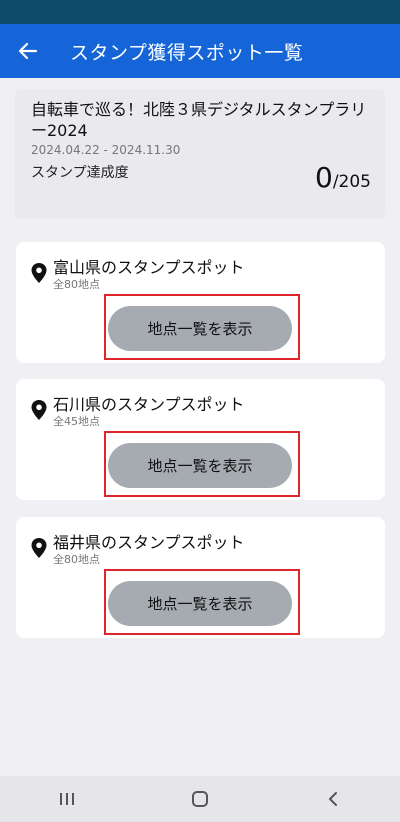 This screenshot has width=400, height=822. Describe the element at coordinates (106, 150) in the screenshot. I see `rally-dates: 2024.04.22 - 2024.11.30` at that location.